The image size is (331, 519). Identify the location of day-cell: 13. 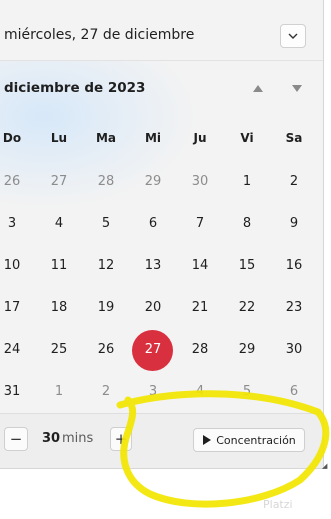
(153, 266).